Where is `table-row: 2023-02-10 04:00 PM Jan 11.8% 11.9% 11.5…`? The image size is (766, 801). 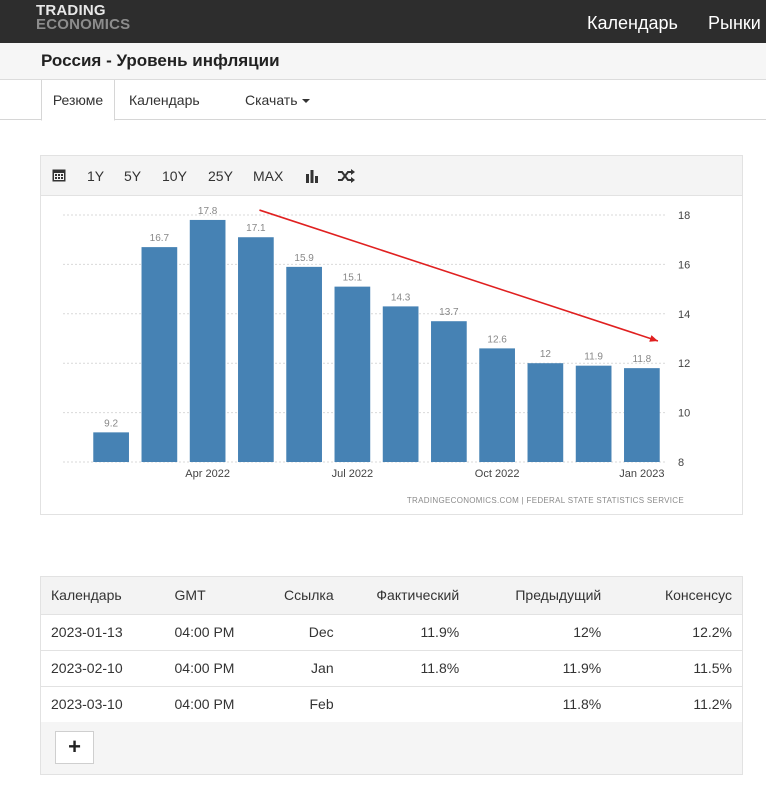
table-row: 2023-02-10 04:00 PM Jan 11.8% 11.9% 11.5… is located at coordinates (391, 668).